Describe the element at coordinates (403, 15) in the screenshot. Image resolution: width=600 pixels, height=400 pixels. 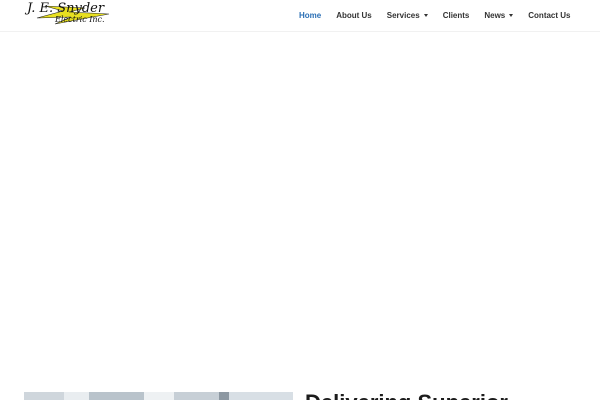
I see `nav-item-label: Services` at that location.